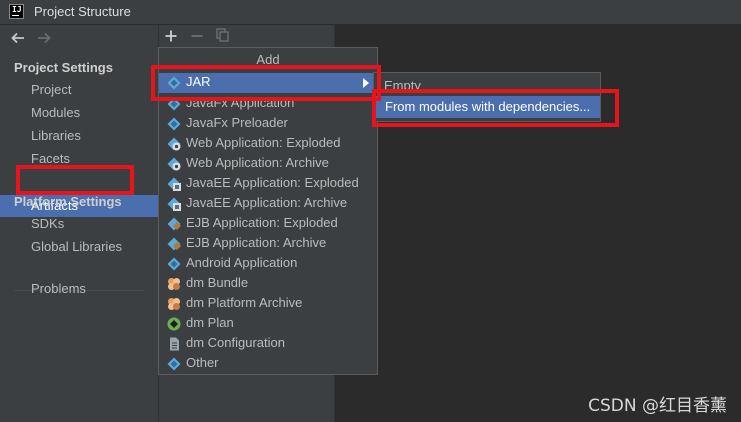 The image size is (741, 422). I want to click on document-icon, so click(174, 344).